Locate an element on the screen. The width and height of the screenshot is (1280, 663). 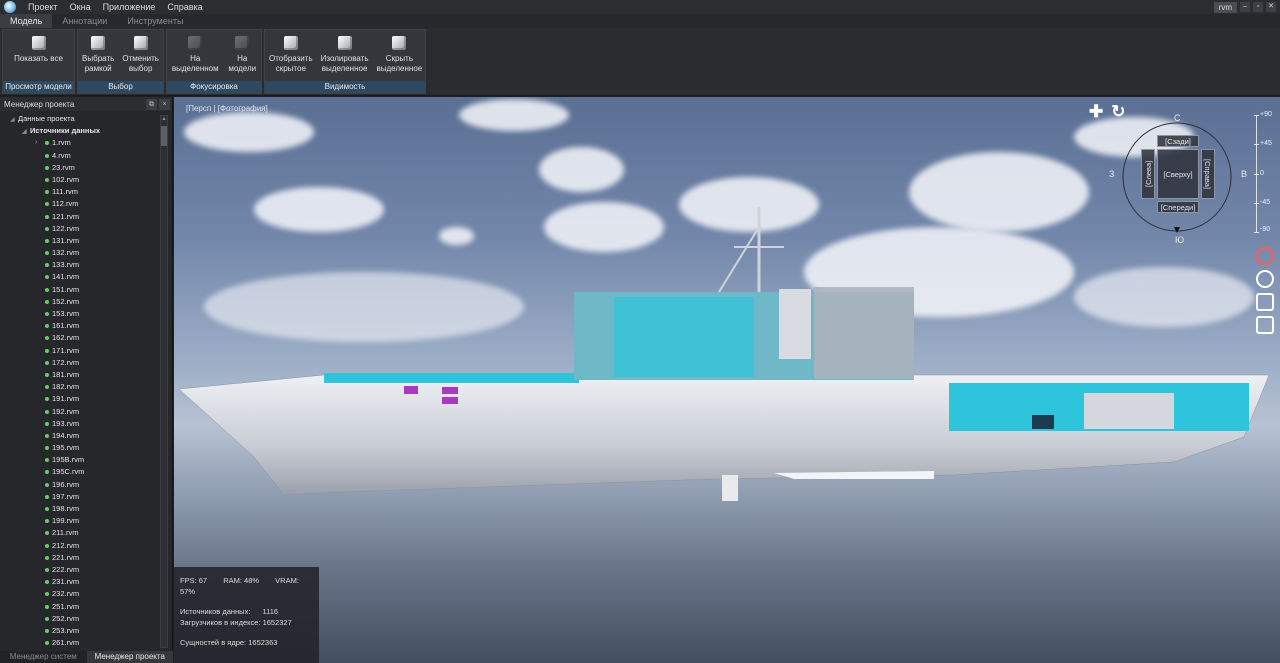
tab-tools: Инструменты is located at coordinates (155, 21).